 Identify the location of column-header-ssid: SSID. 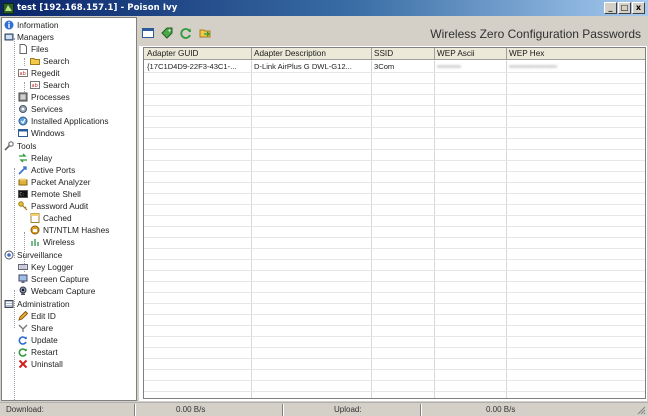
(402, 54).